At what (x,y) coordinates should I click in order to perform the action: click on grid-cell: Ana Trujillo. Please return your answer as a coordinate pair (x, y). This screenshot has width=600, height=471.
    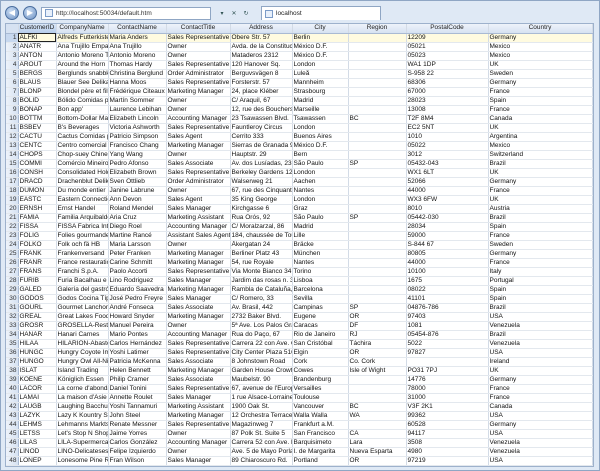
    Looking at the image, I should click on (137, 47).